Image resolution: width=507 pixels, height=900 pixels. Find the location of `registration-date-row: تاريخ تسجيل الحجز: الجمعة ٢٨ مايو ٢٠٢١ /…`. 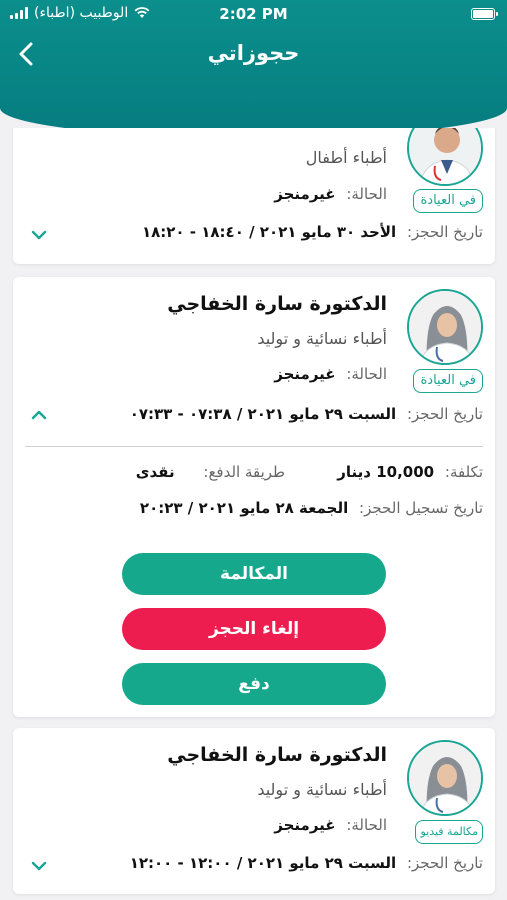

registration-date-row: تاريخ تسجيل الحجز: الجمعة ٢٨ مايو ٢٠٢١ /… is located at coordinates (311, 508).